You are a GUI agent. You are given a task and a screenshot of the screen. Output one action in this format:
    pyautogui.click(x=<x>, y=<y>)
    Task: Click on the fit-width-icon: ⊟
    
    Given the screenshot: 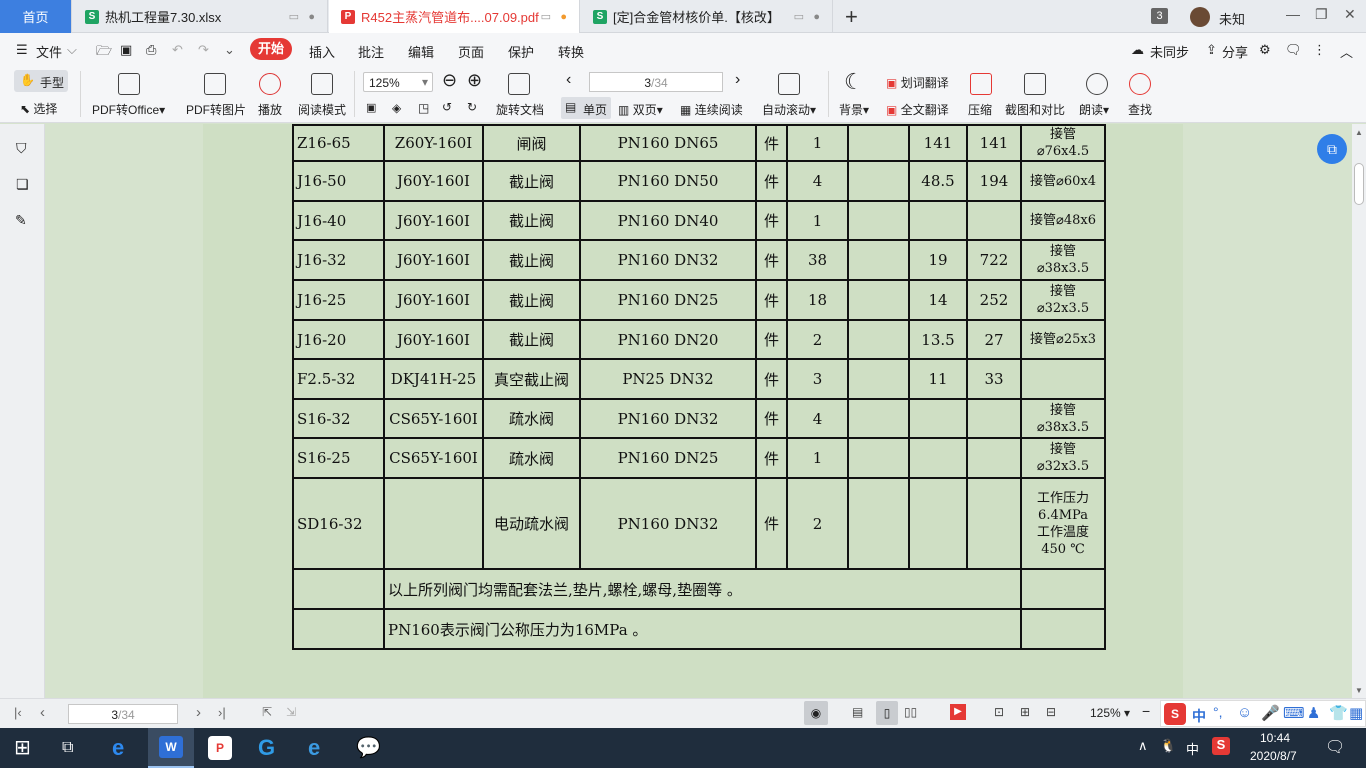 What is the action you would take?
    pyautogui.click(x=1051, y=712)
    